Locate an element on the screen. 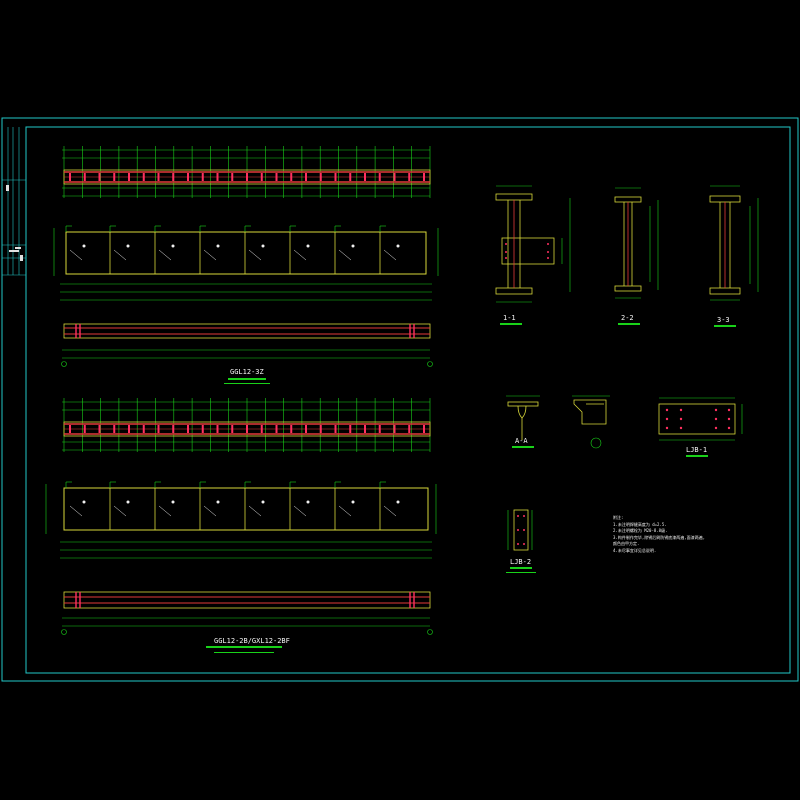 The image size is (800, 800). section-2-2-label: 2-2 is located at coordinates (627, 318).